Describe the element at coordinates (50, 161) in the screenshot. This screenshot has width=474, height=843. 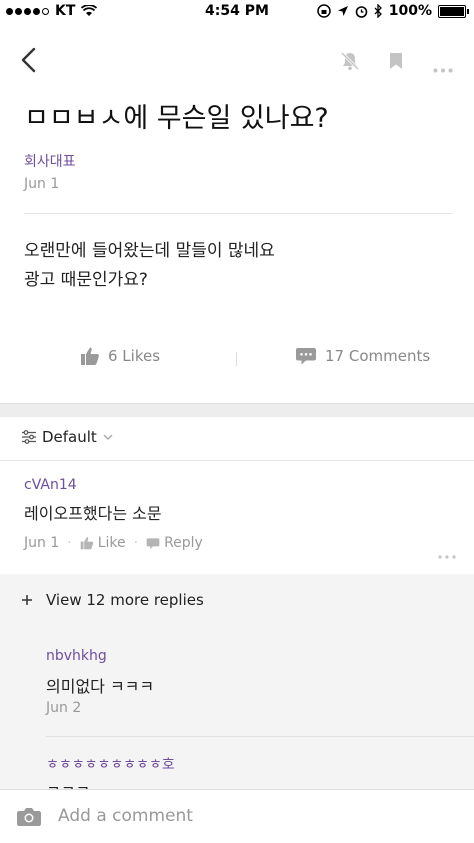
I see `post-author: 회사대표` at that location.